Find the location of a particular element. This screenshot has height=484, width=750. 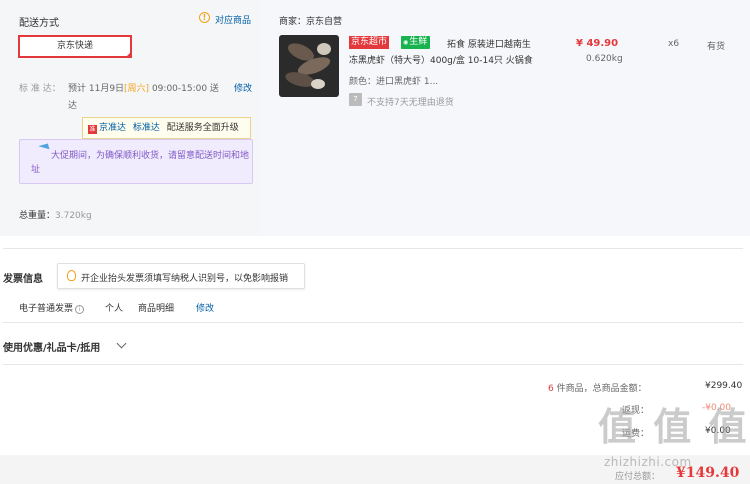

delivery-section-title: 配送方式 is located at coordinates (39, 23).